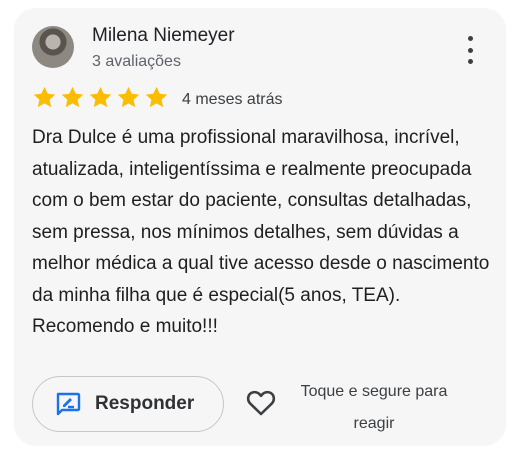 This screenshot has width=520, height=454. Describe the element at coordinates (261, 403) in the screenshot. I see `heart-outline-icon` at that location.